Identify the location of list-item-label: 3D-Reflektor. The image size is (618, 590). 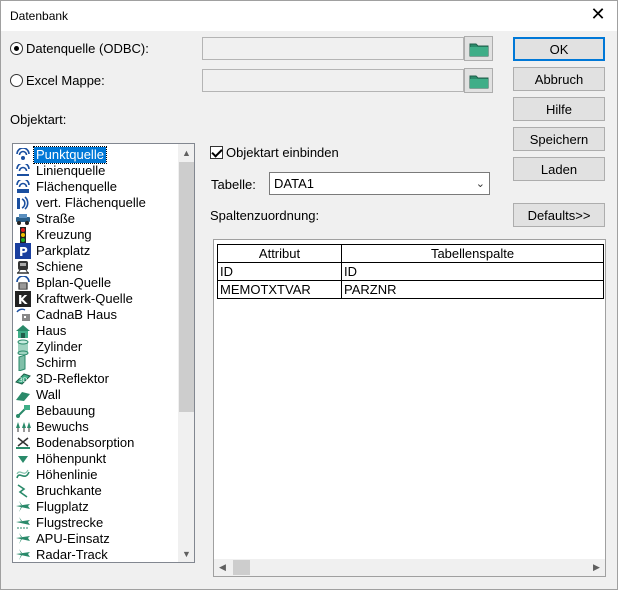
(72, 378).